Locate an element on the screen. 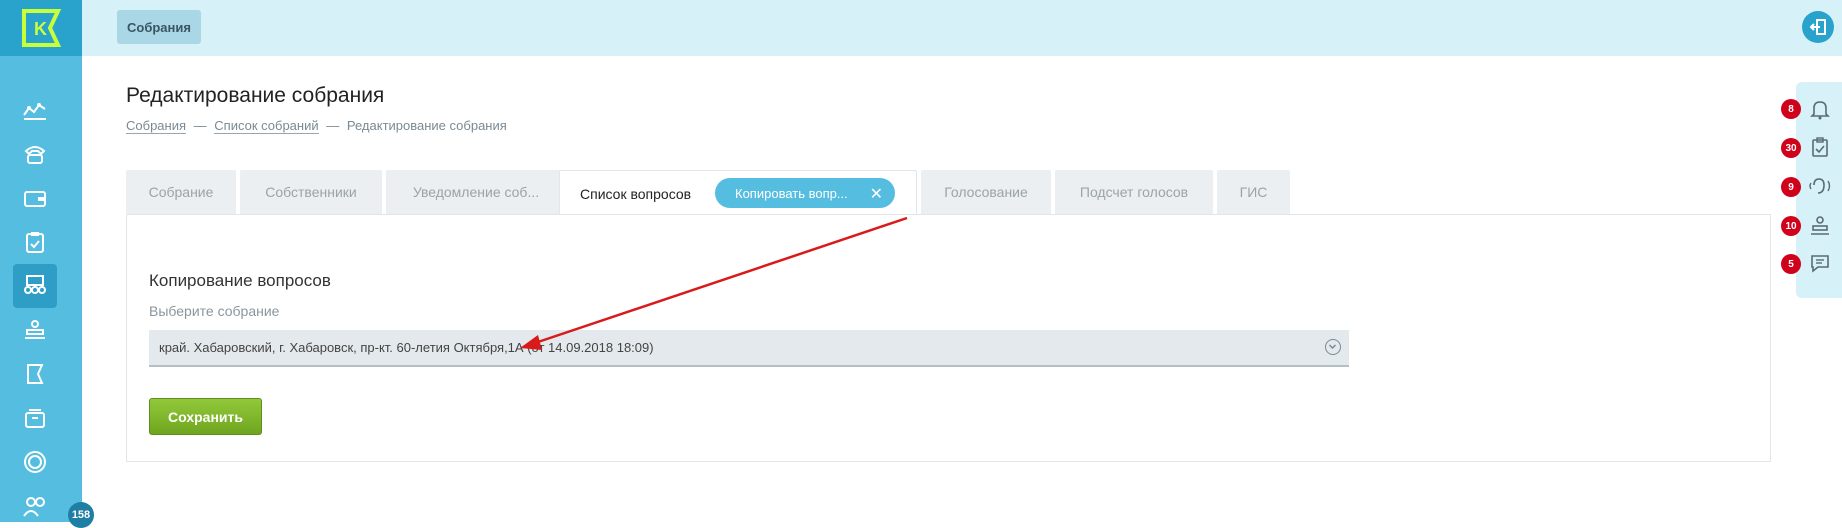  annotation-arrow-icon is located at coordinates (714, 283).